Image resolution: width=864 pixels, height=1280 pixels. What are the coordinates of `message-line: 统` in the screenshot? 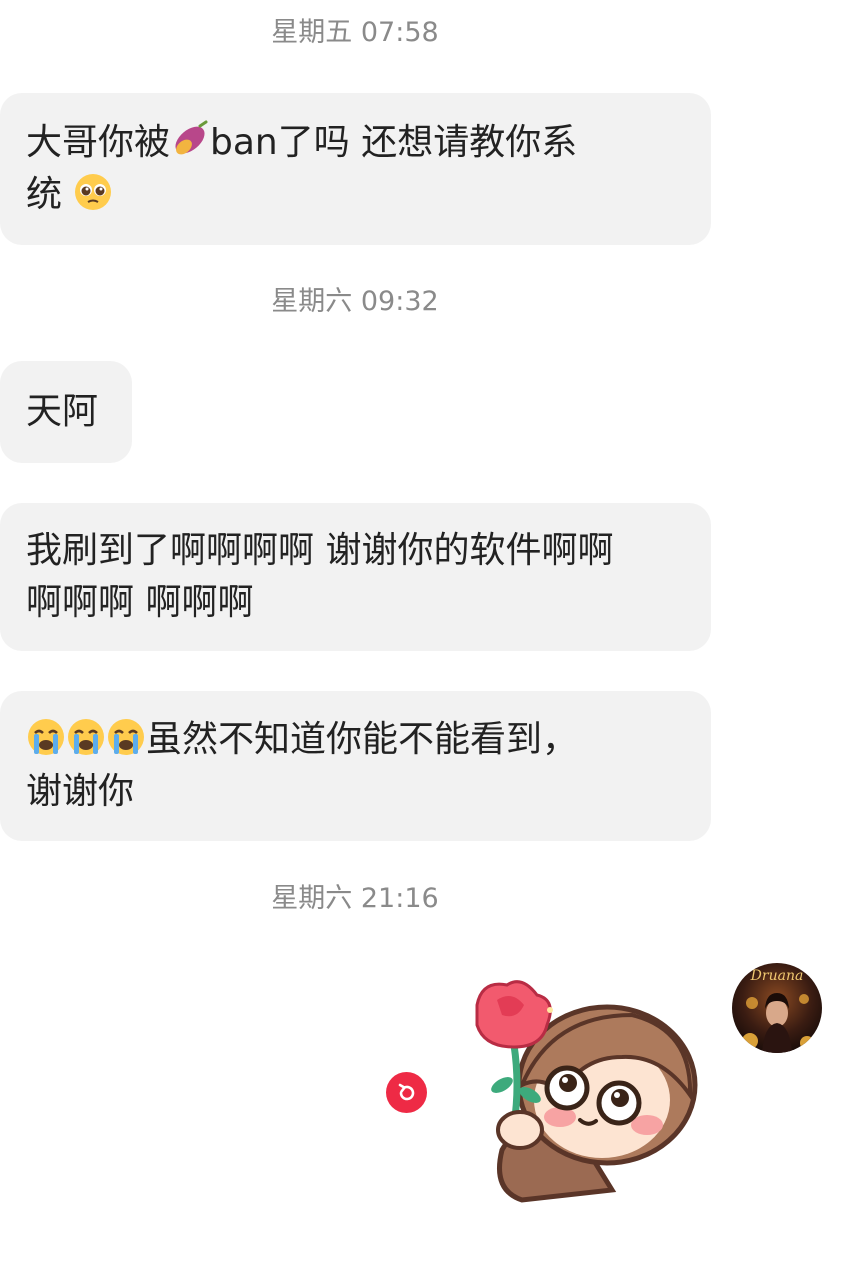 It's located at (301, 195).